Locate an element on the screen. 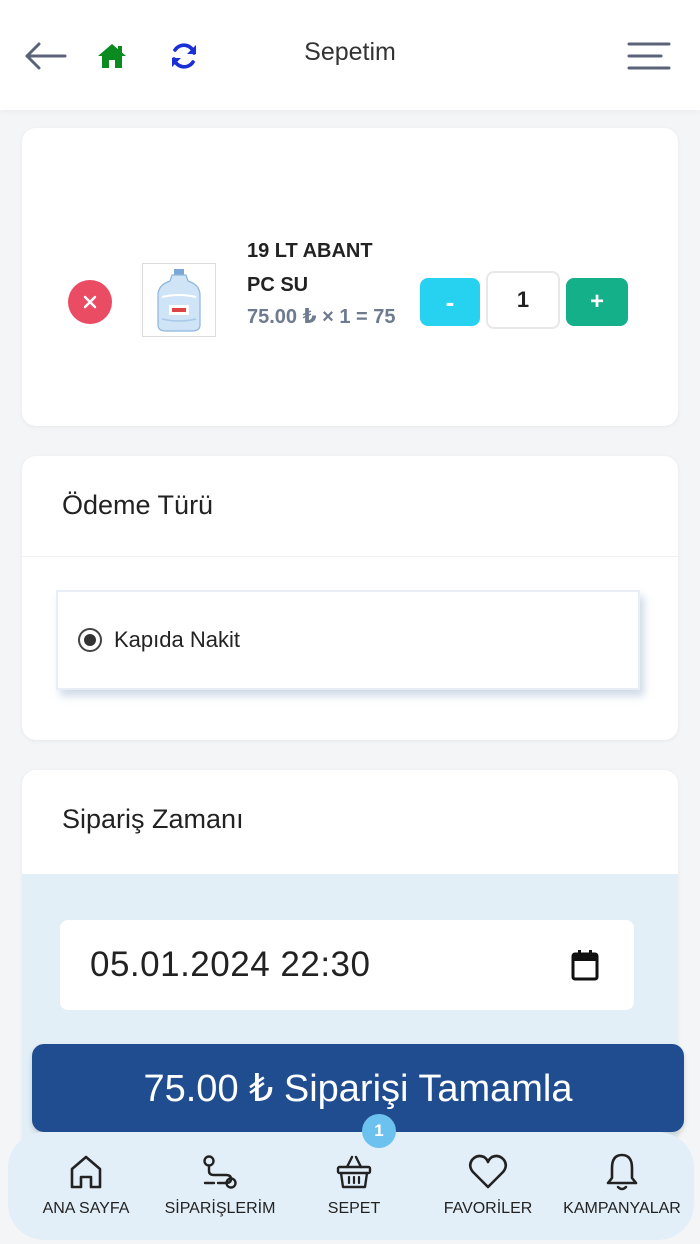 This screenshot has width=700, height=1244. radio-button is located at coordinates (90, 640).